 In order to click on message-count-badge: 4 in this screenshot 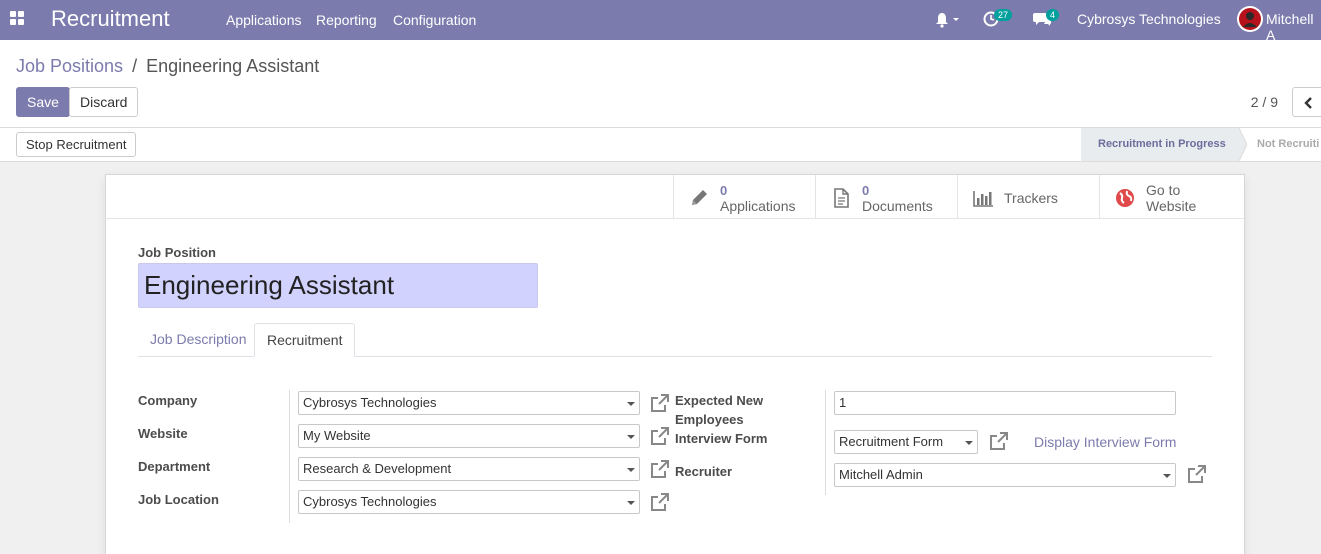, I will do `click(1053, 15)`.